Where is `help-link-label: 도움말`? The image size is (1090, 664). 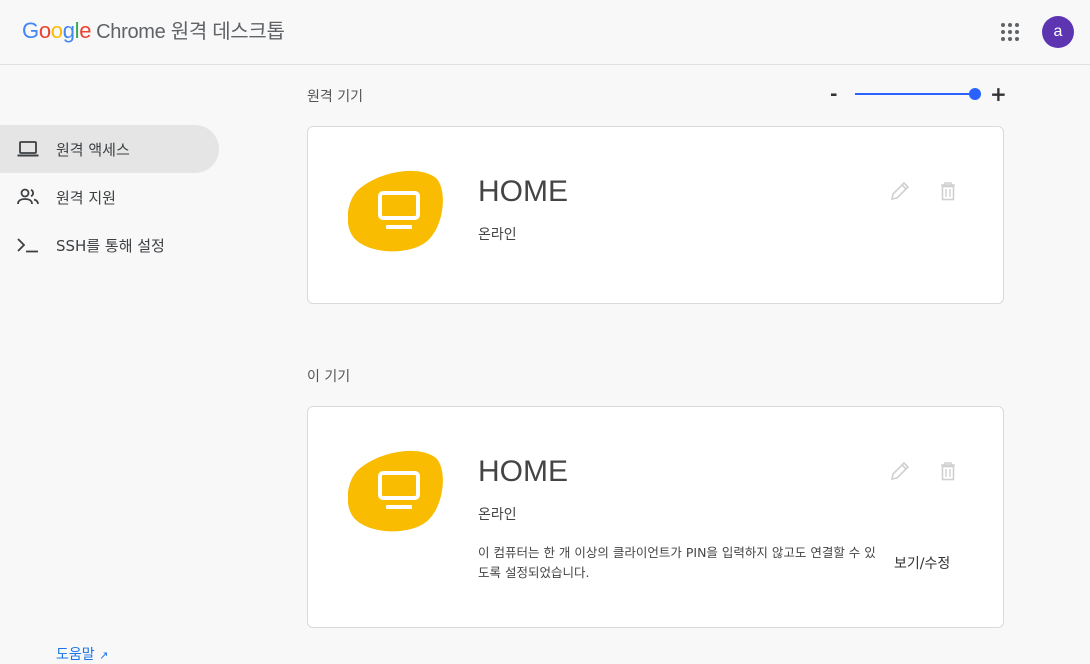 help-link-label: 도움말 is located at coordinates (75, 655).